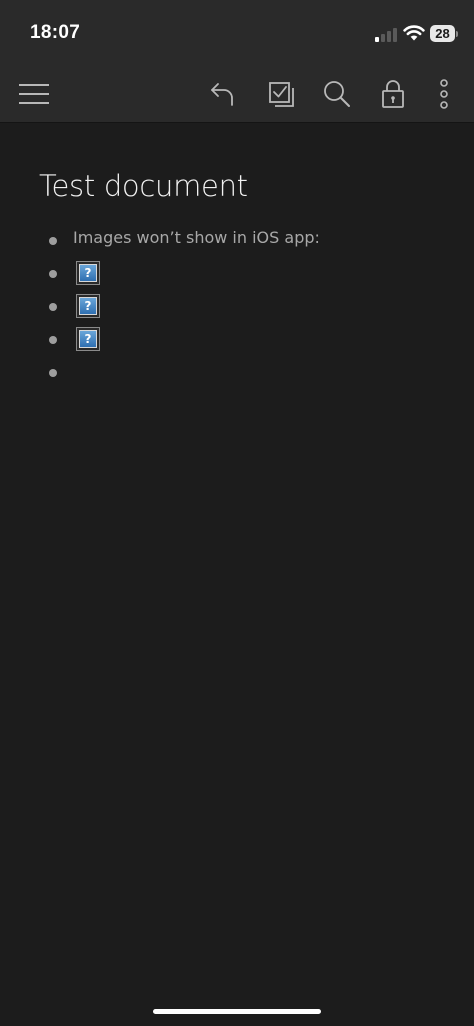 The width and height of the screenshot is (474, 1026). What do you see at coordinates (414, 34) in the screenshot?
I see `wifi-icon` at bounding box center [414, 34].